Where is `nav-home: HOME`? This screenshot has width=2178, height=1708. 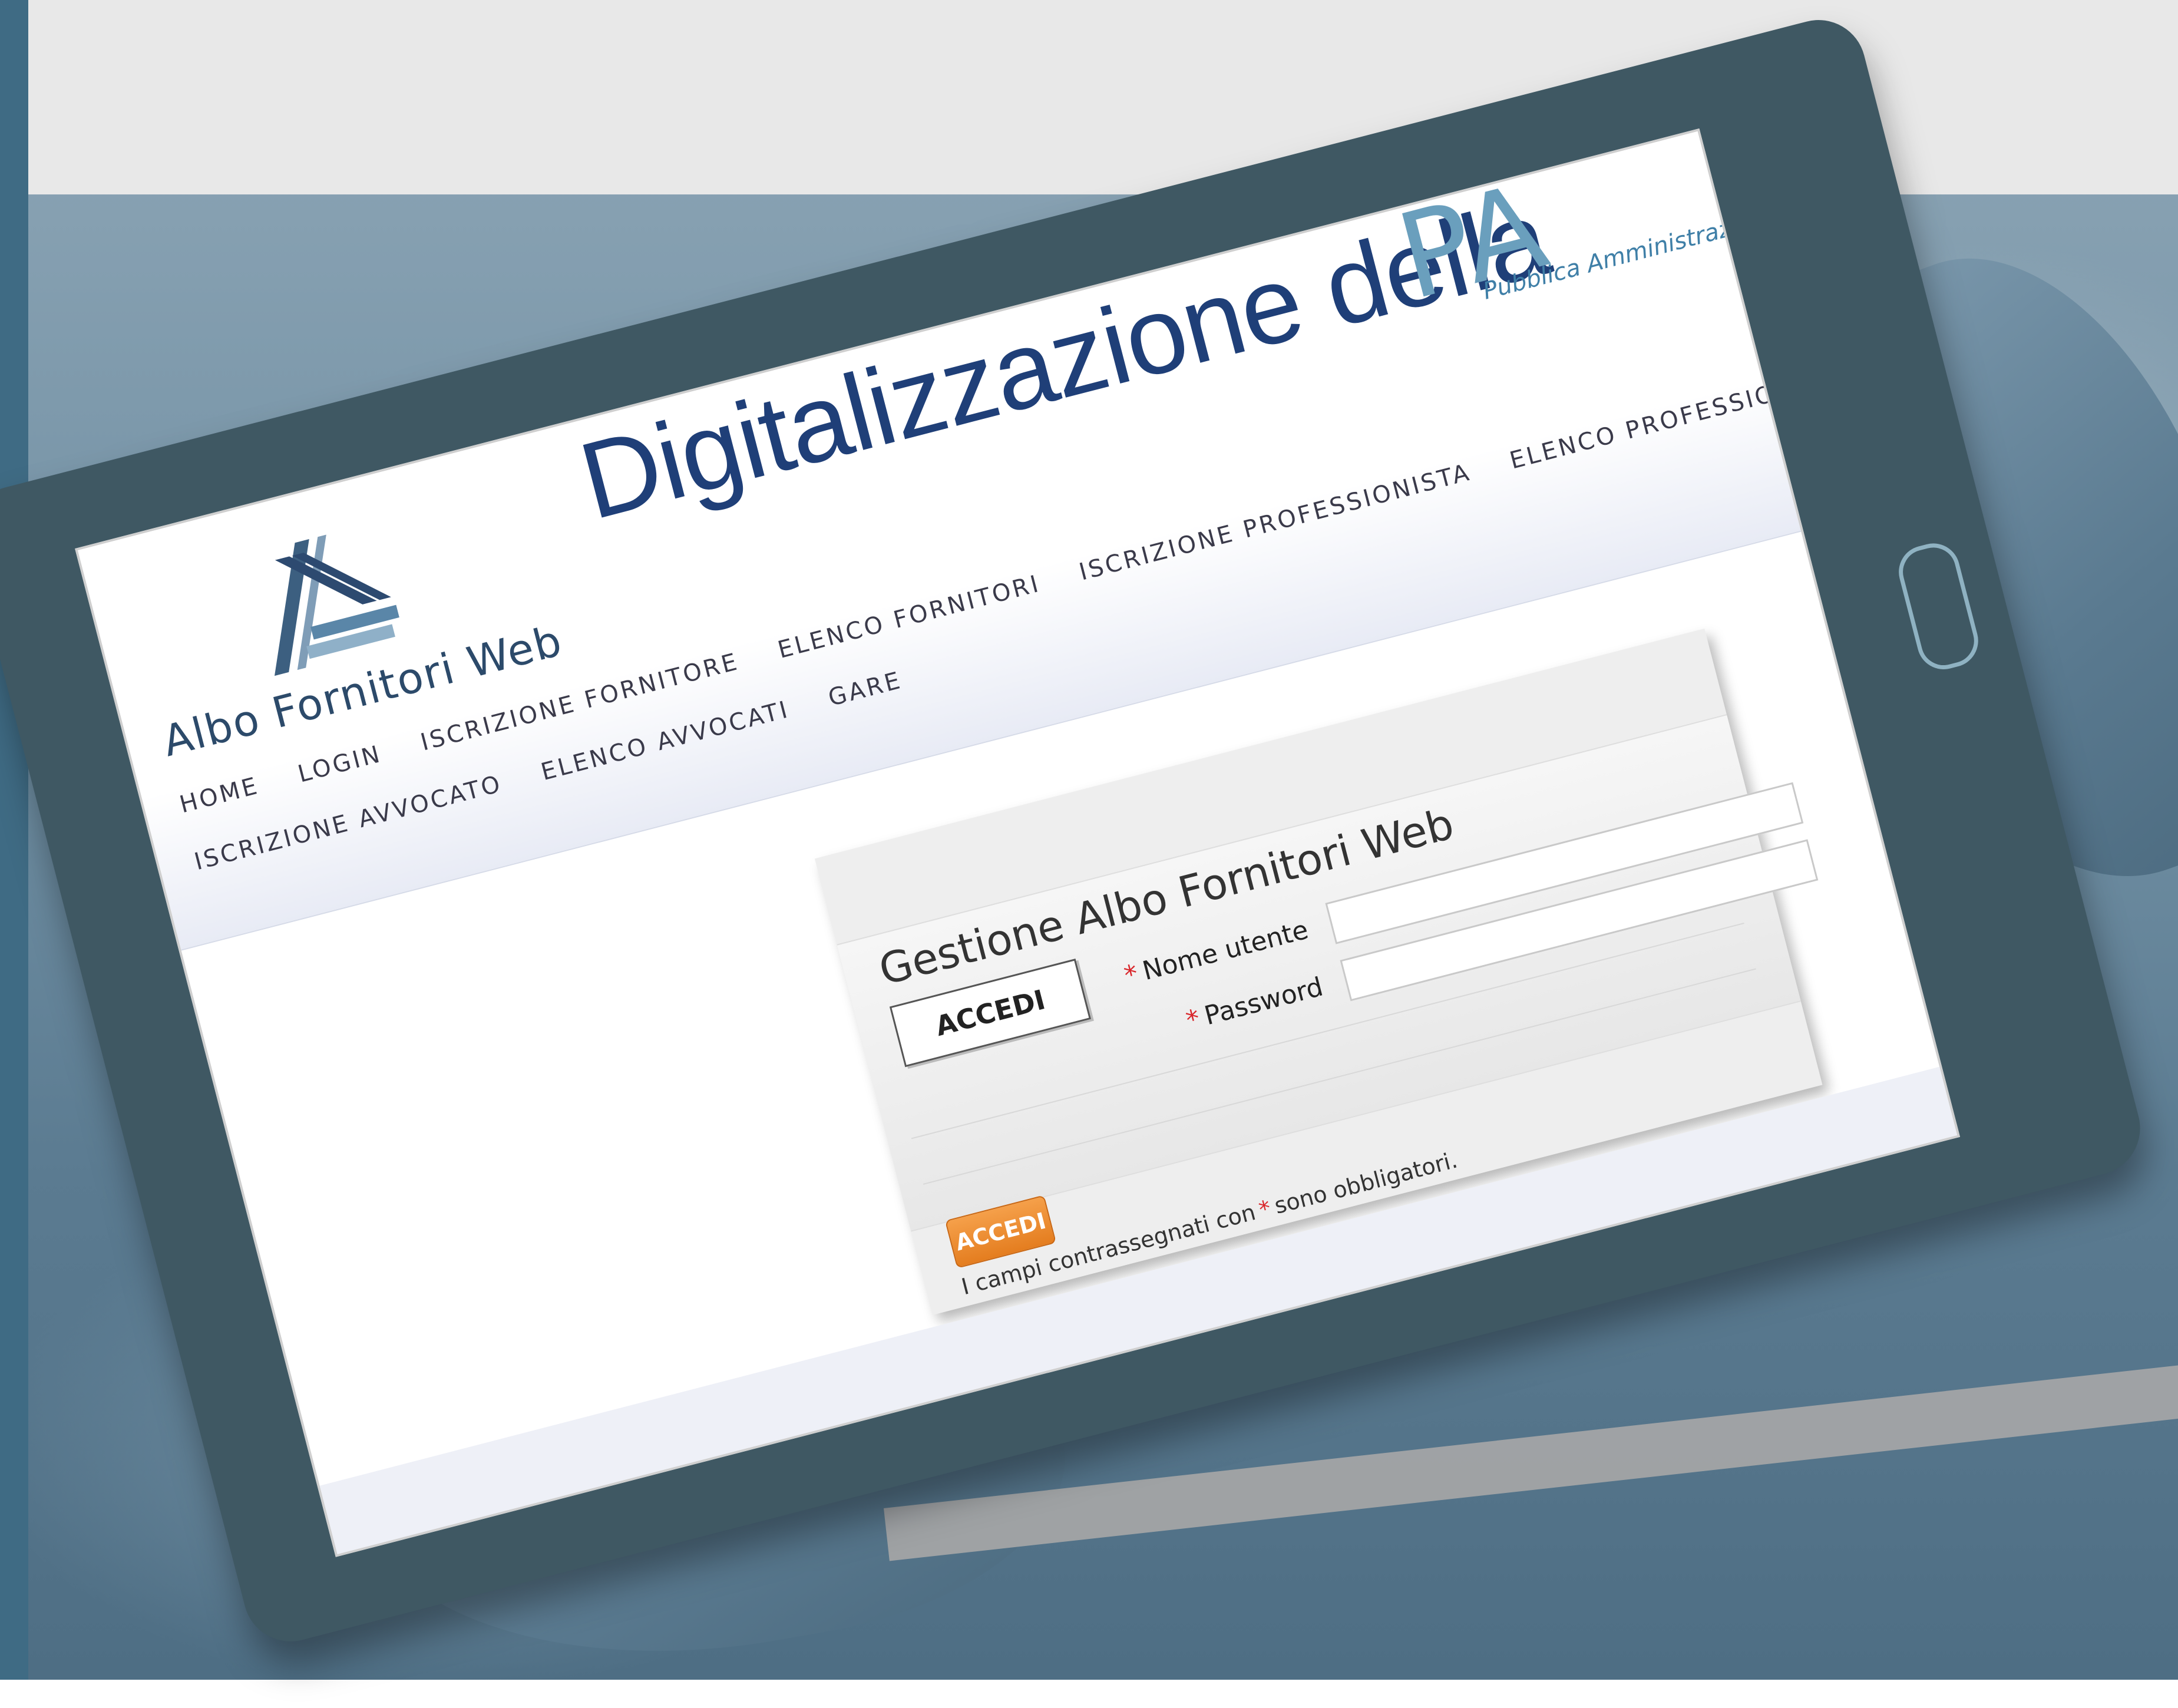
nav-home: HOME is located at coordinates (219, 796).